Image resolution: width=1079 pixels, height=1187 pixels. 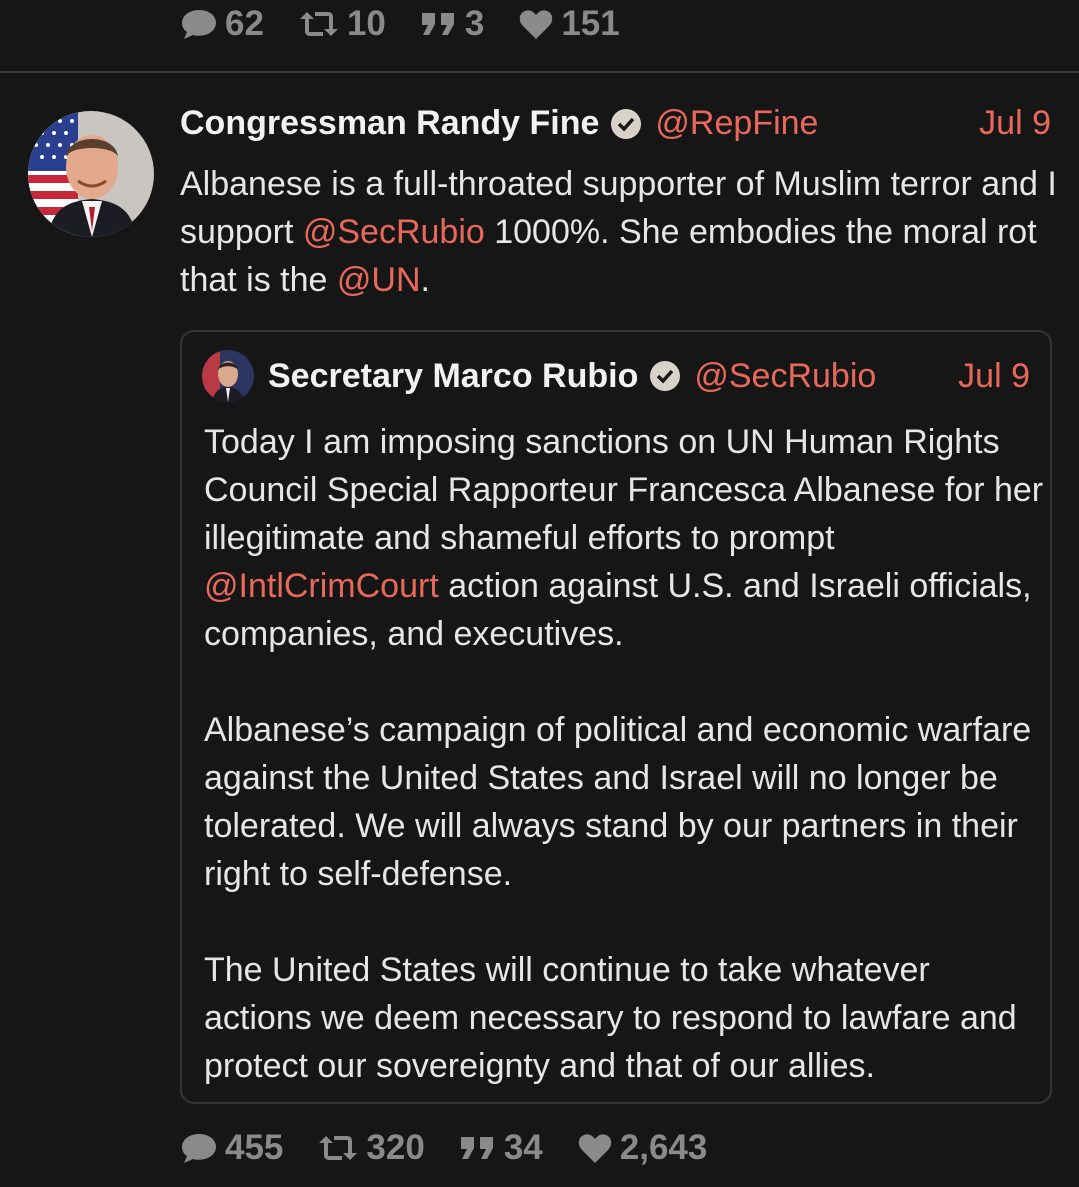 I want to click on retweet-count: 10, so click(x=366, y=23).